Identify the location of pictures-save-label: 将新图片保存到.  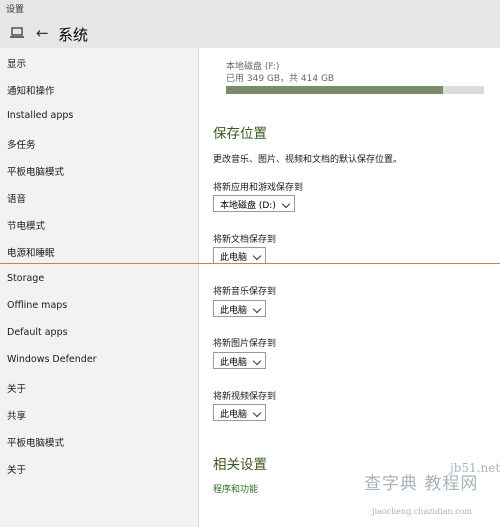
(245, 344).